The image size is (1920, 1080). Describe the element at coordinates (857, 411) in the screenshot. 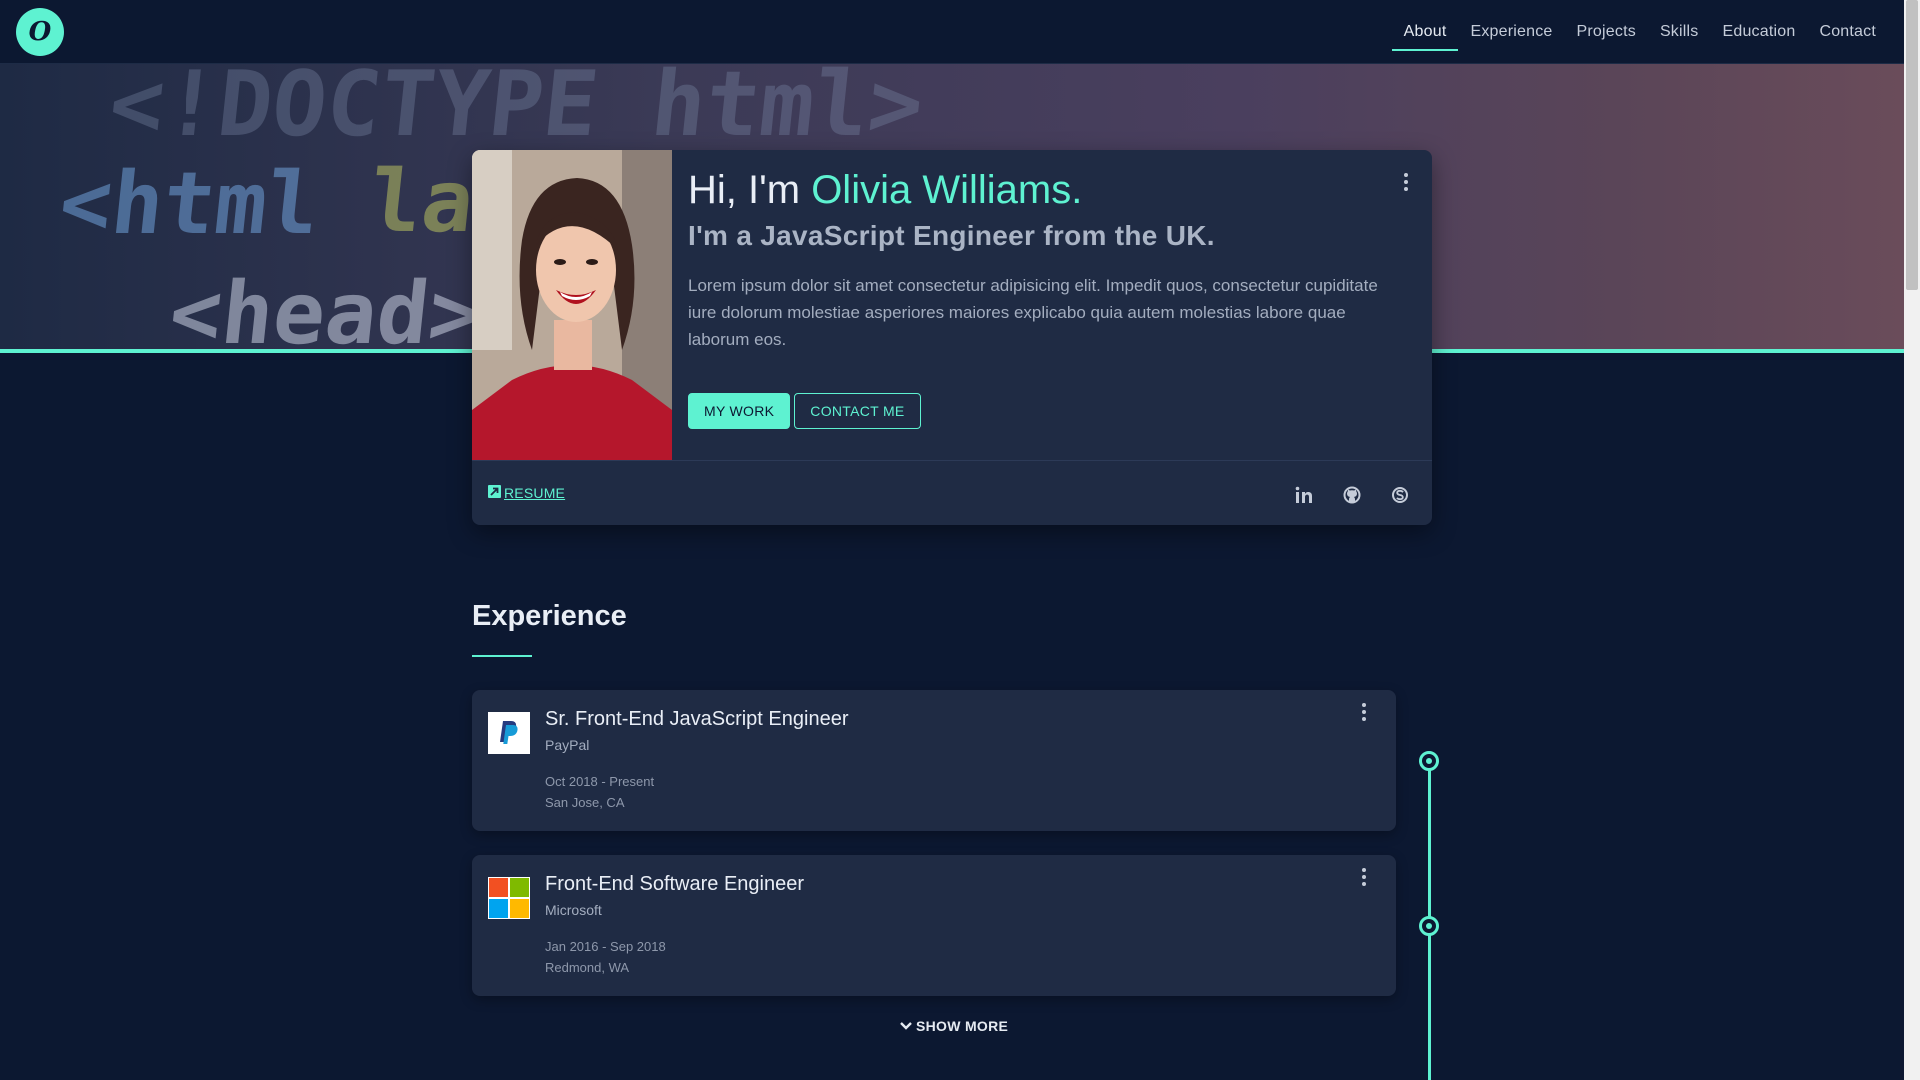

I see `contact-me-button: CONTACT ME` at that location.